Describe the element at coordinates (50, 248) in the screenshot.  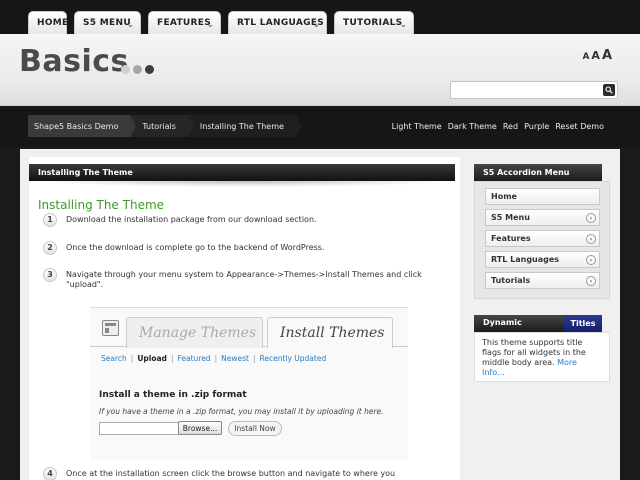
I see `step-number: 2` at that location.